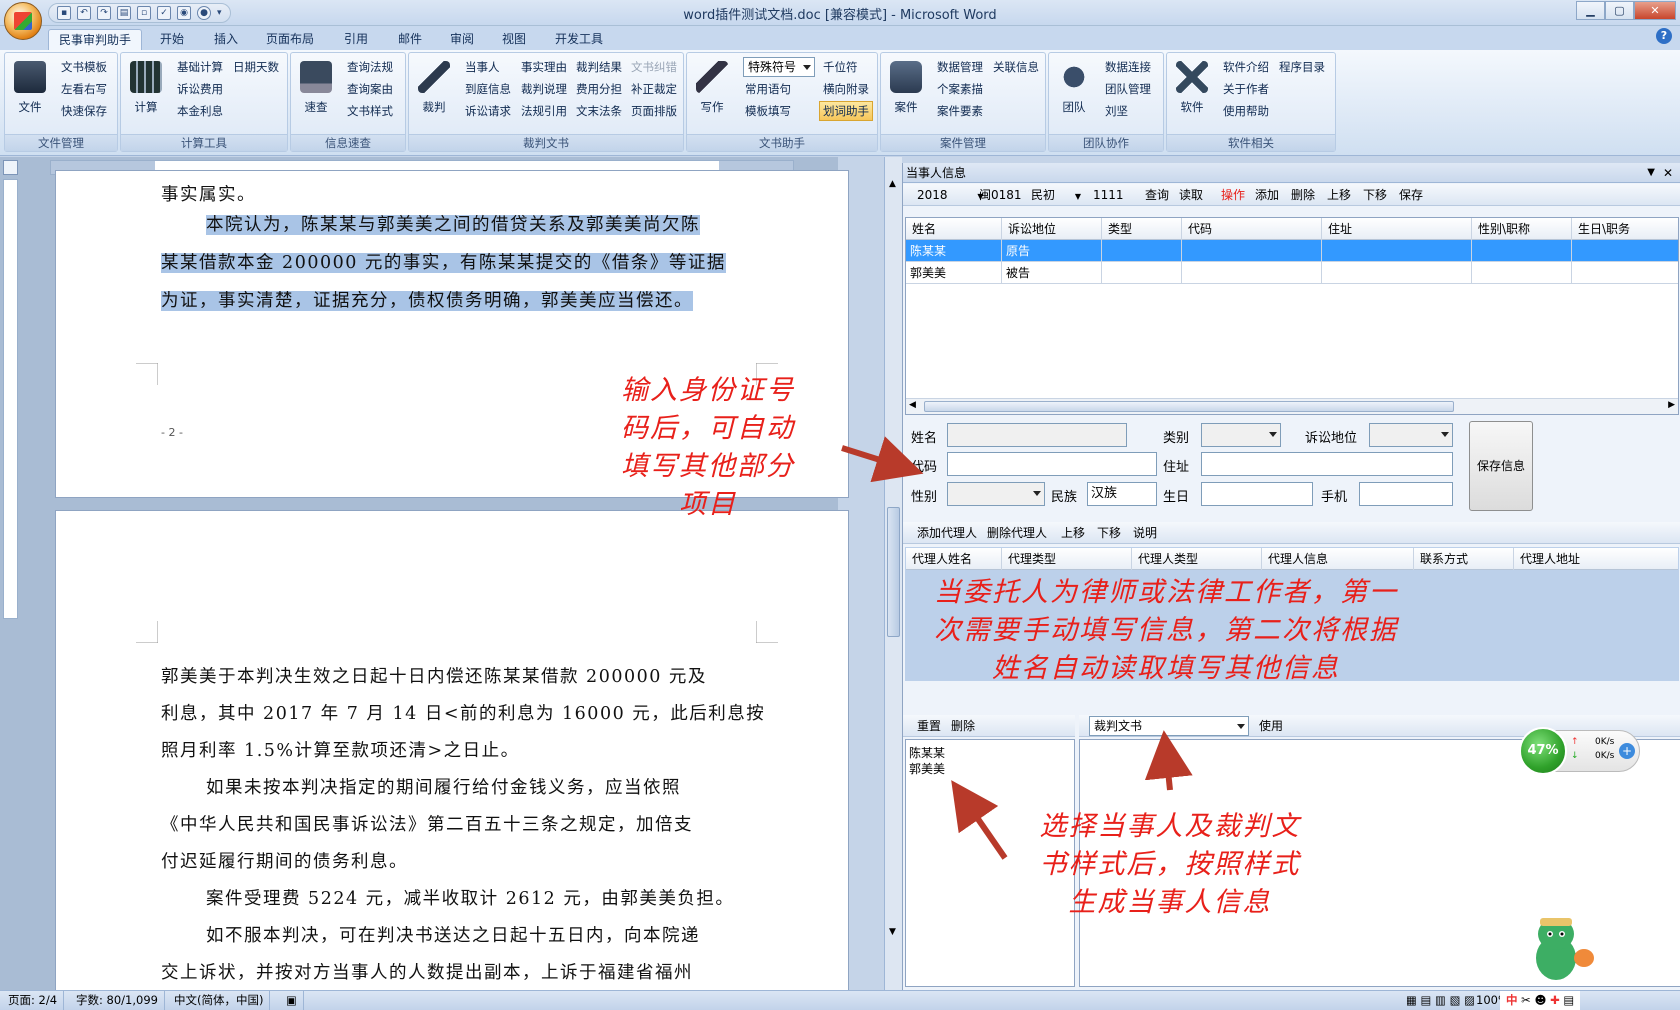  What do you see at coordinates (1590, 10) in the screenshot?
I see `minimize-button: ▁` at bounding box center [1590, 10].